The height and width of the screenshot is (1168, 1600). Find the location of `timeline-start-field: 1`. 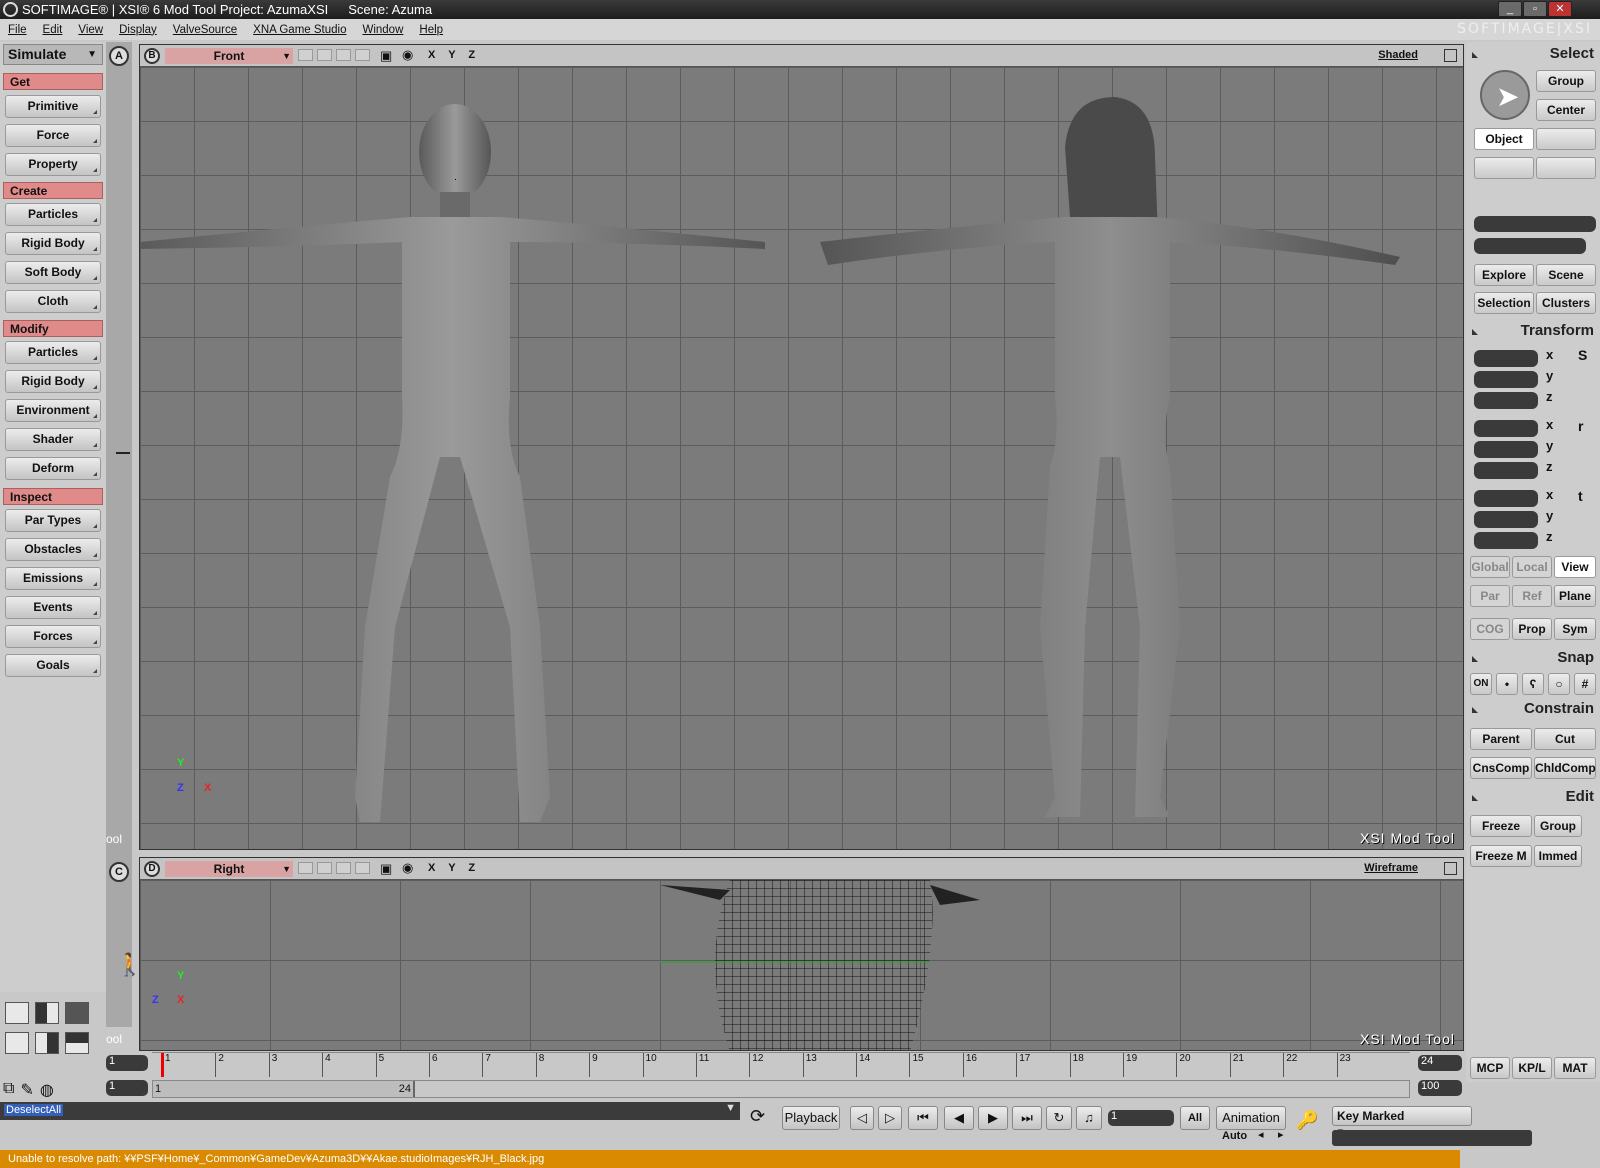

timeline-start-field: 1 is located at coordinates (127, 1063).